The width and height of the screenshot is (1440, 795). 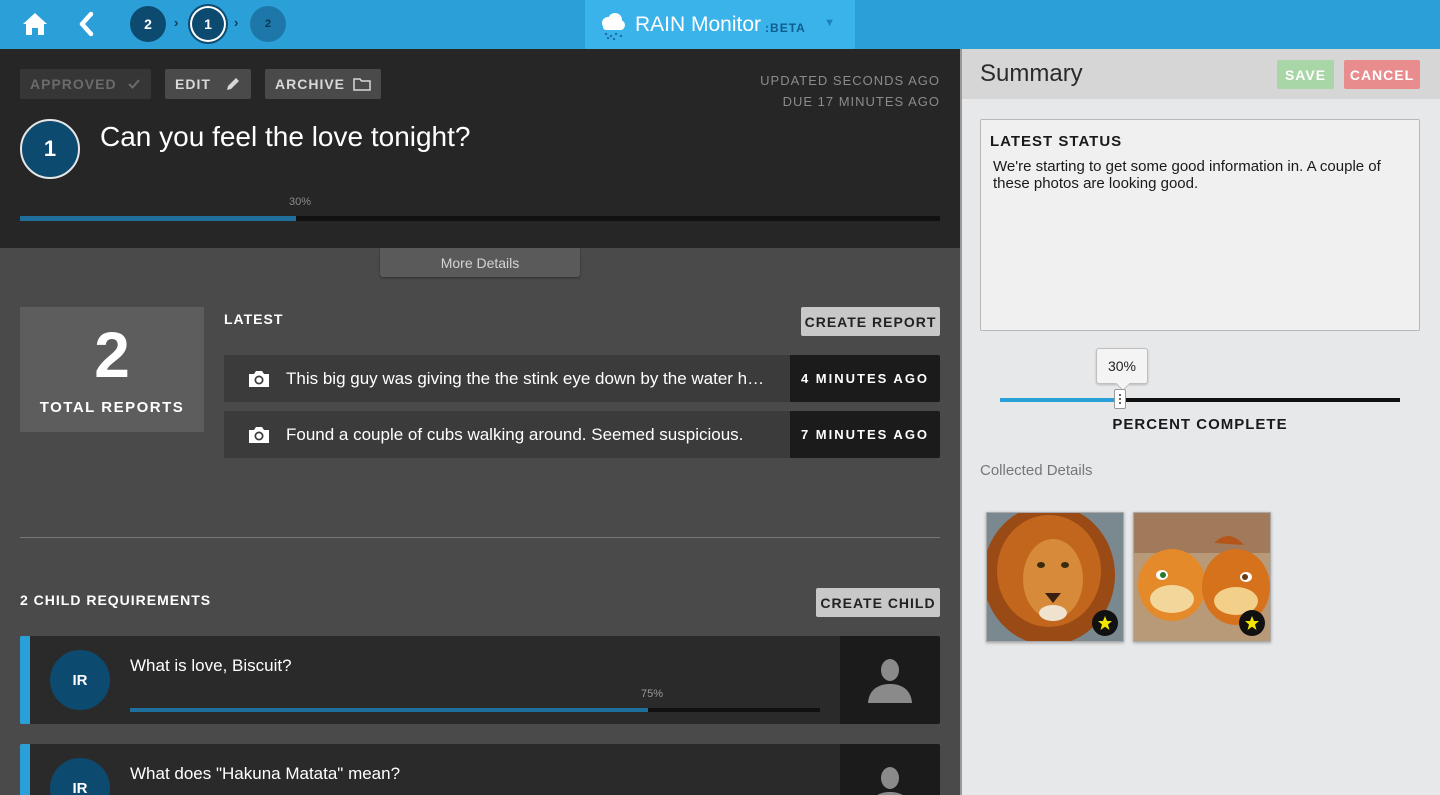 I want to click on archive-label: ARCHIVE, so click(x=310, y=84).